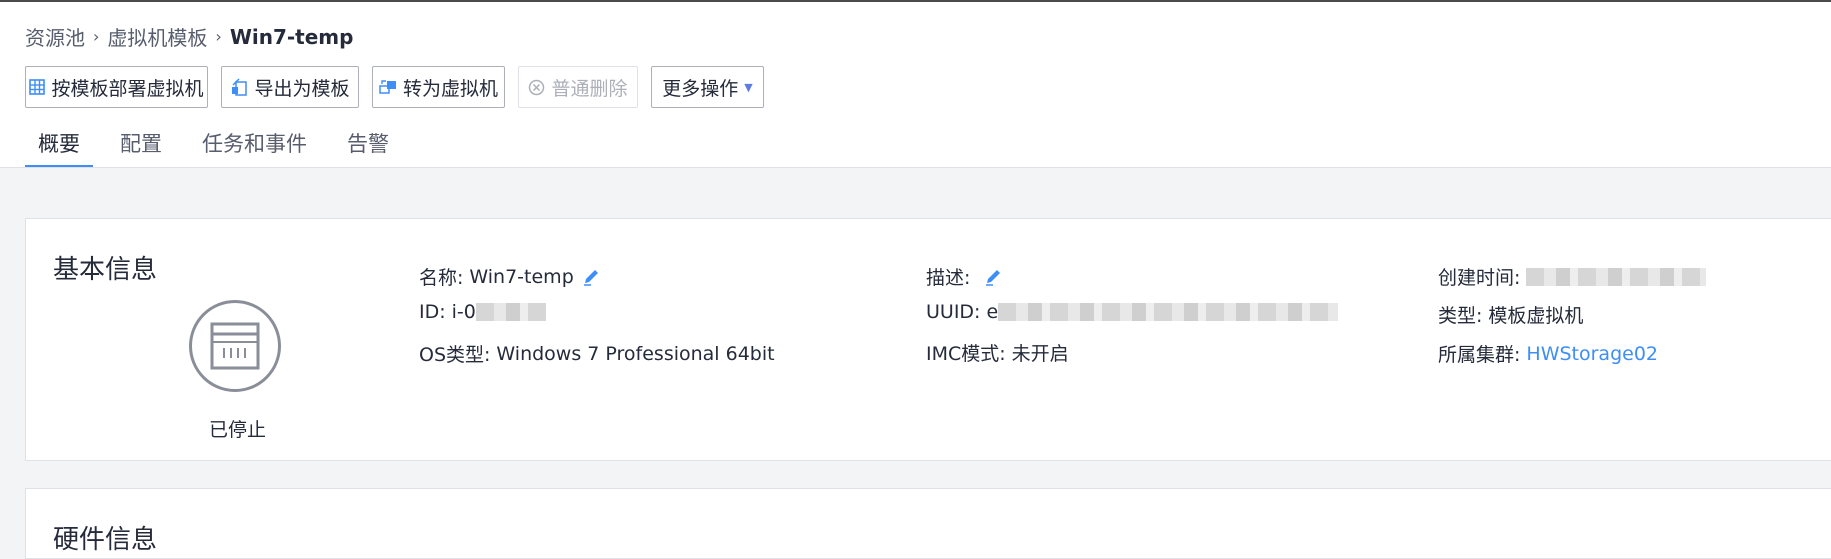 This screenshot has width=1831, height=559. What do you see at coordinates (441, 278) in the screenshot?
I see `name-label: 名称:` at bounding box center [441, 278].